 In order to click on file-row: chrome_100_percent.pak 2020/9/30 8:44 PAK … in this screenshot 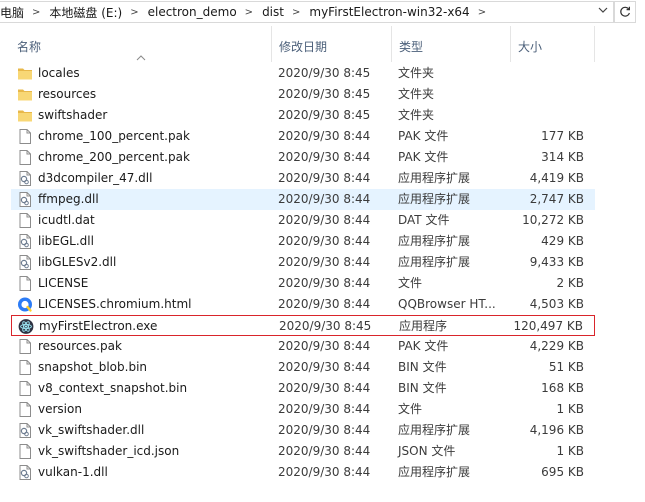, I will do `click(303, 136)`.